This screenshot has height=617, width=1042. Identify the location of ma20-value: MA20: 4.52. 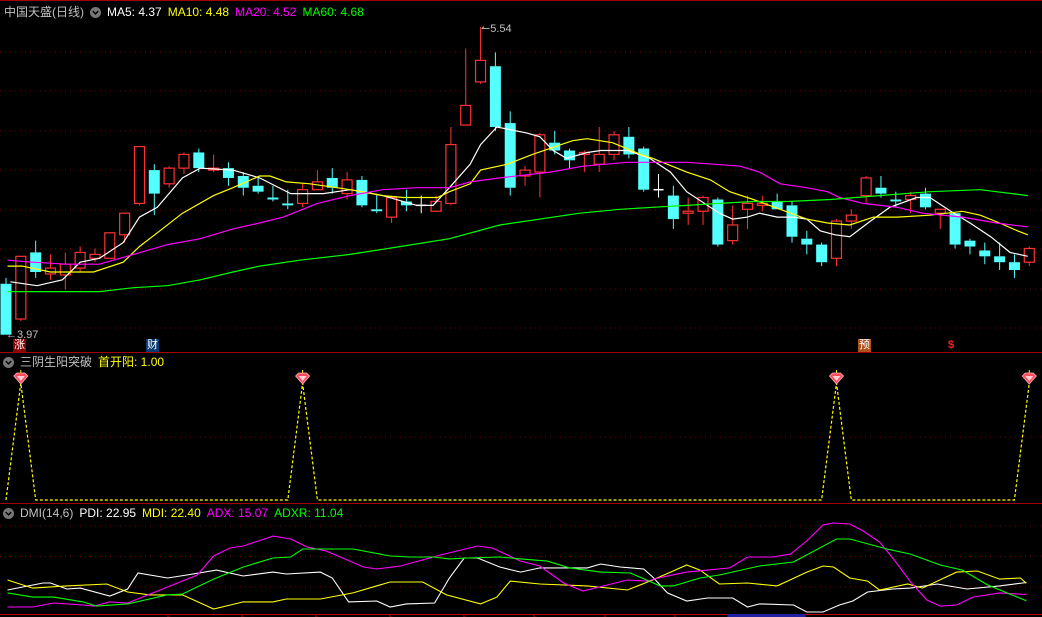
(266, 12).